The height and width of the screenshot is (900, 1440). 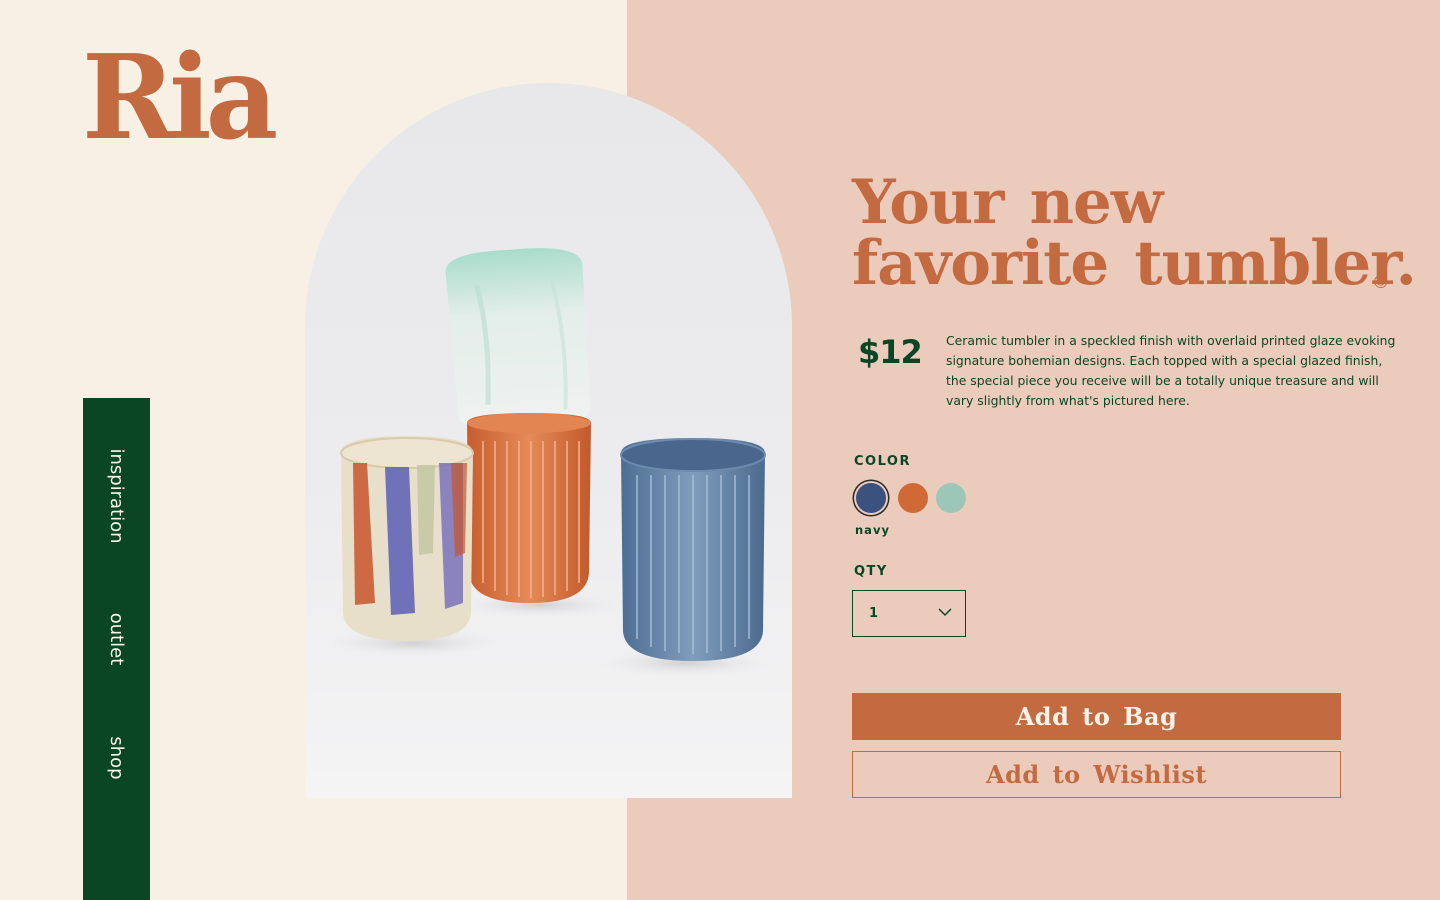 I want to click on product-headline: Your new favorite tumbler., so click(x=1134, y=233).